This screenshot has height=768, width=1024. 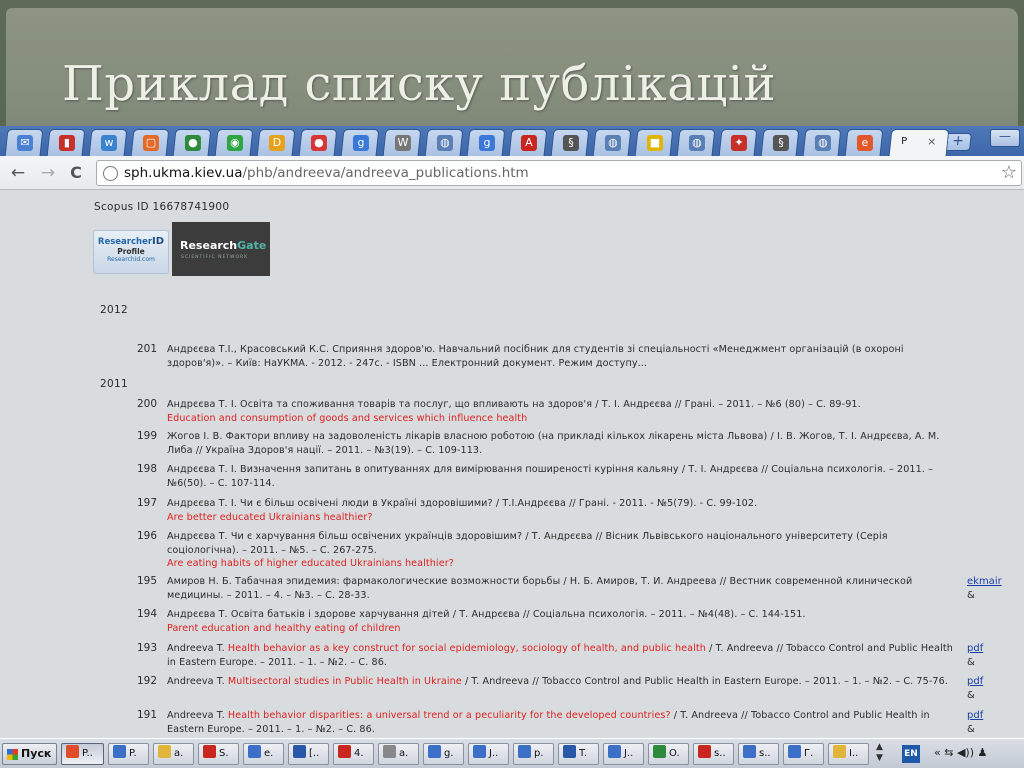 What do you see at coordinates (133, 753) in the screenshot?
I see `task-label: P.` at bounding box center [133, 753].